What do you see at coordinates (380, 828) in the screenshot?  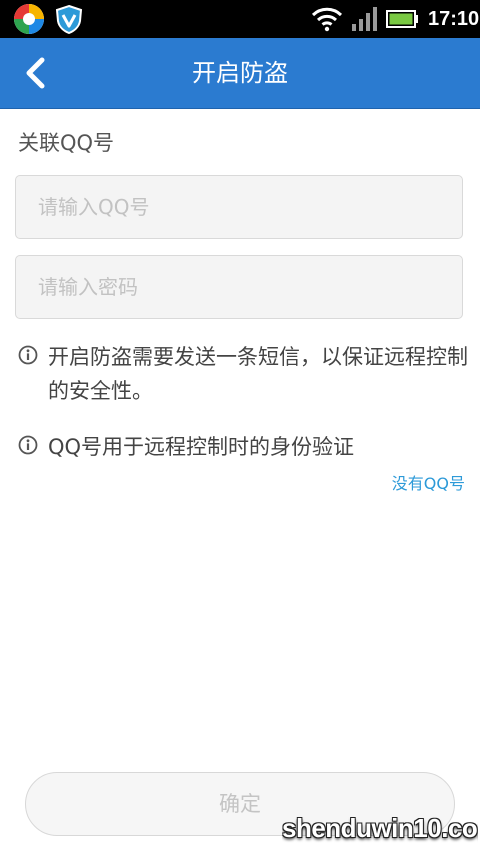 I see `watermark: shenduwin10.com` at bounding box center [380, 828].